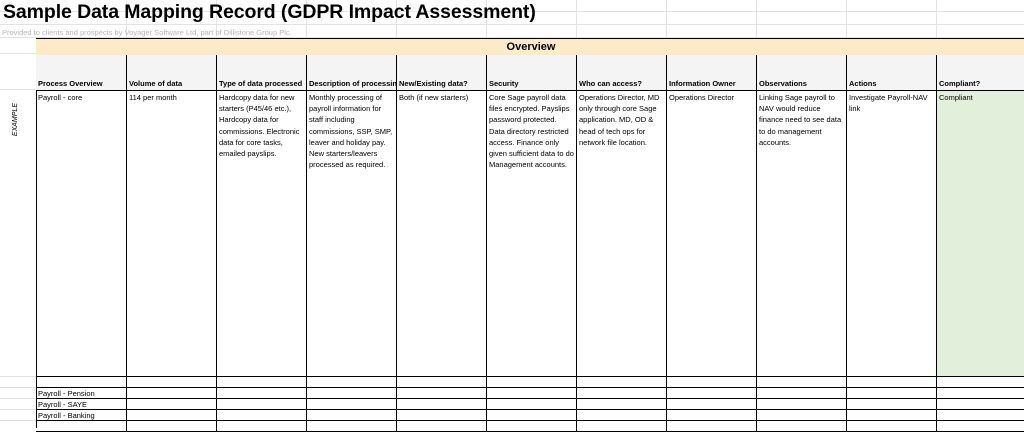 The width and height of the screenshot is (1024, 432). Describe the element at coordinates (622, 73) in the screenshot. I see `col-header-access: Who can access?` at that location.